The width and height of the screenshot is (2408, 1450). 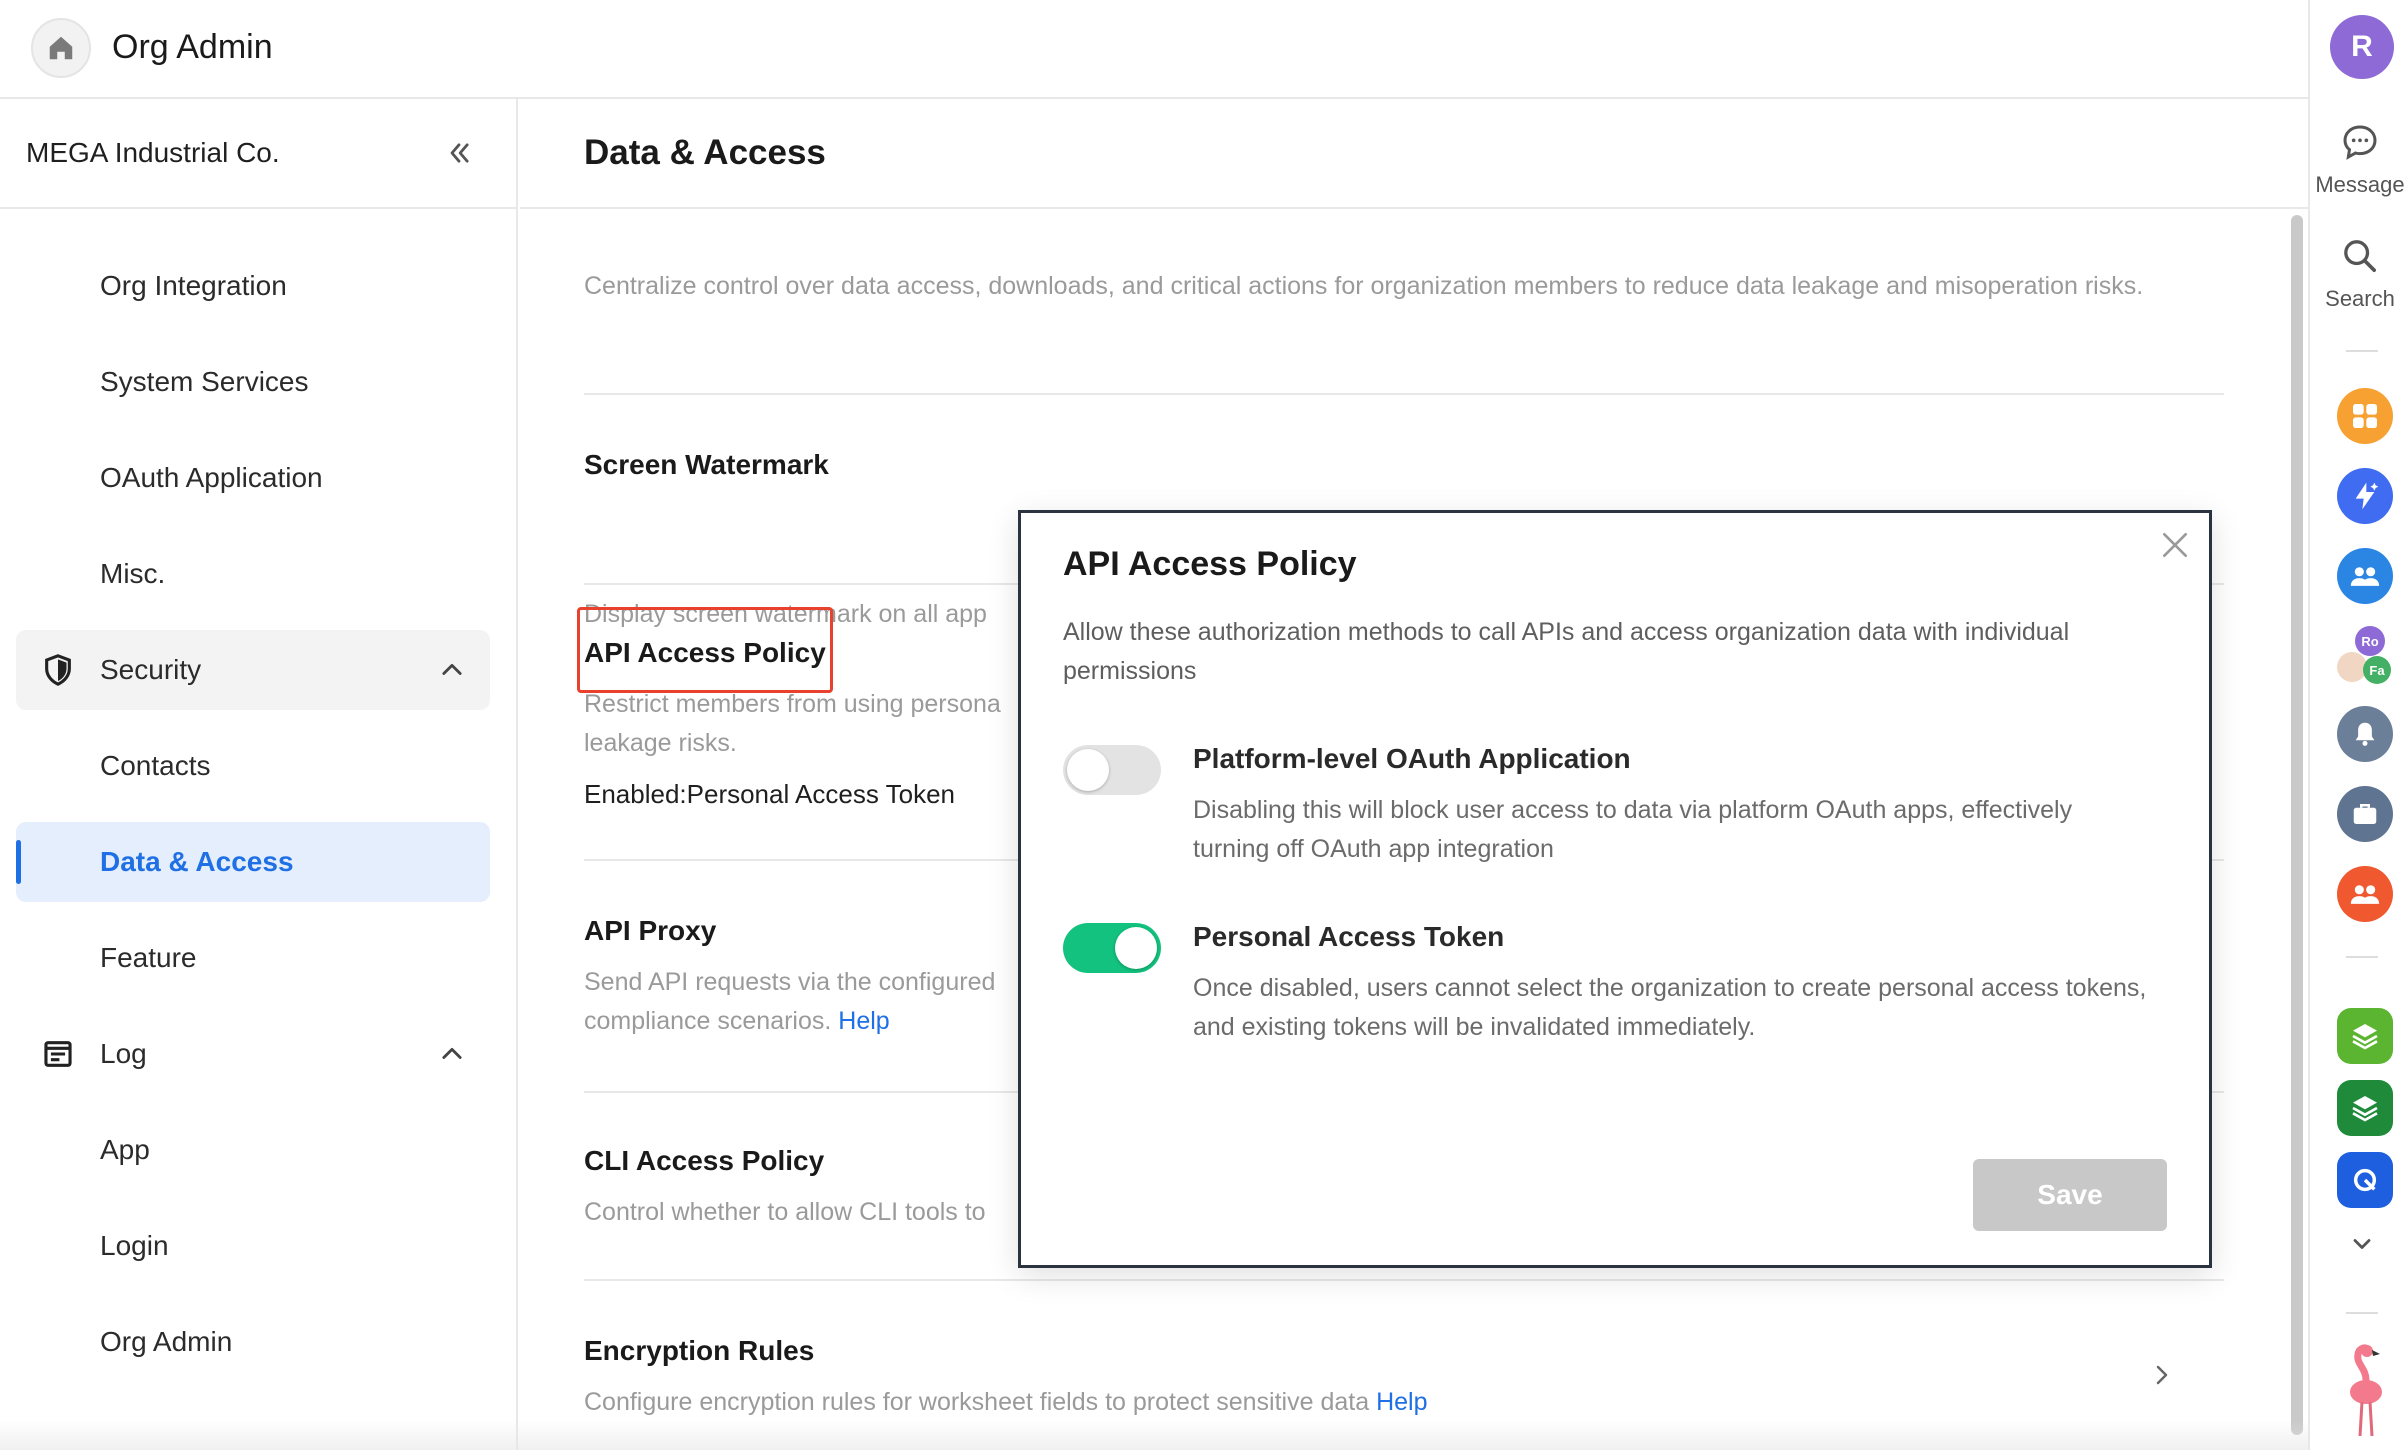 I want to click on sidebar-item-login: Login, so click(x=253, y=1246).